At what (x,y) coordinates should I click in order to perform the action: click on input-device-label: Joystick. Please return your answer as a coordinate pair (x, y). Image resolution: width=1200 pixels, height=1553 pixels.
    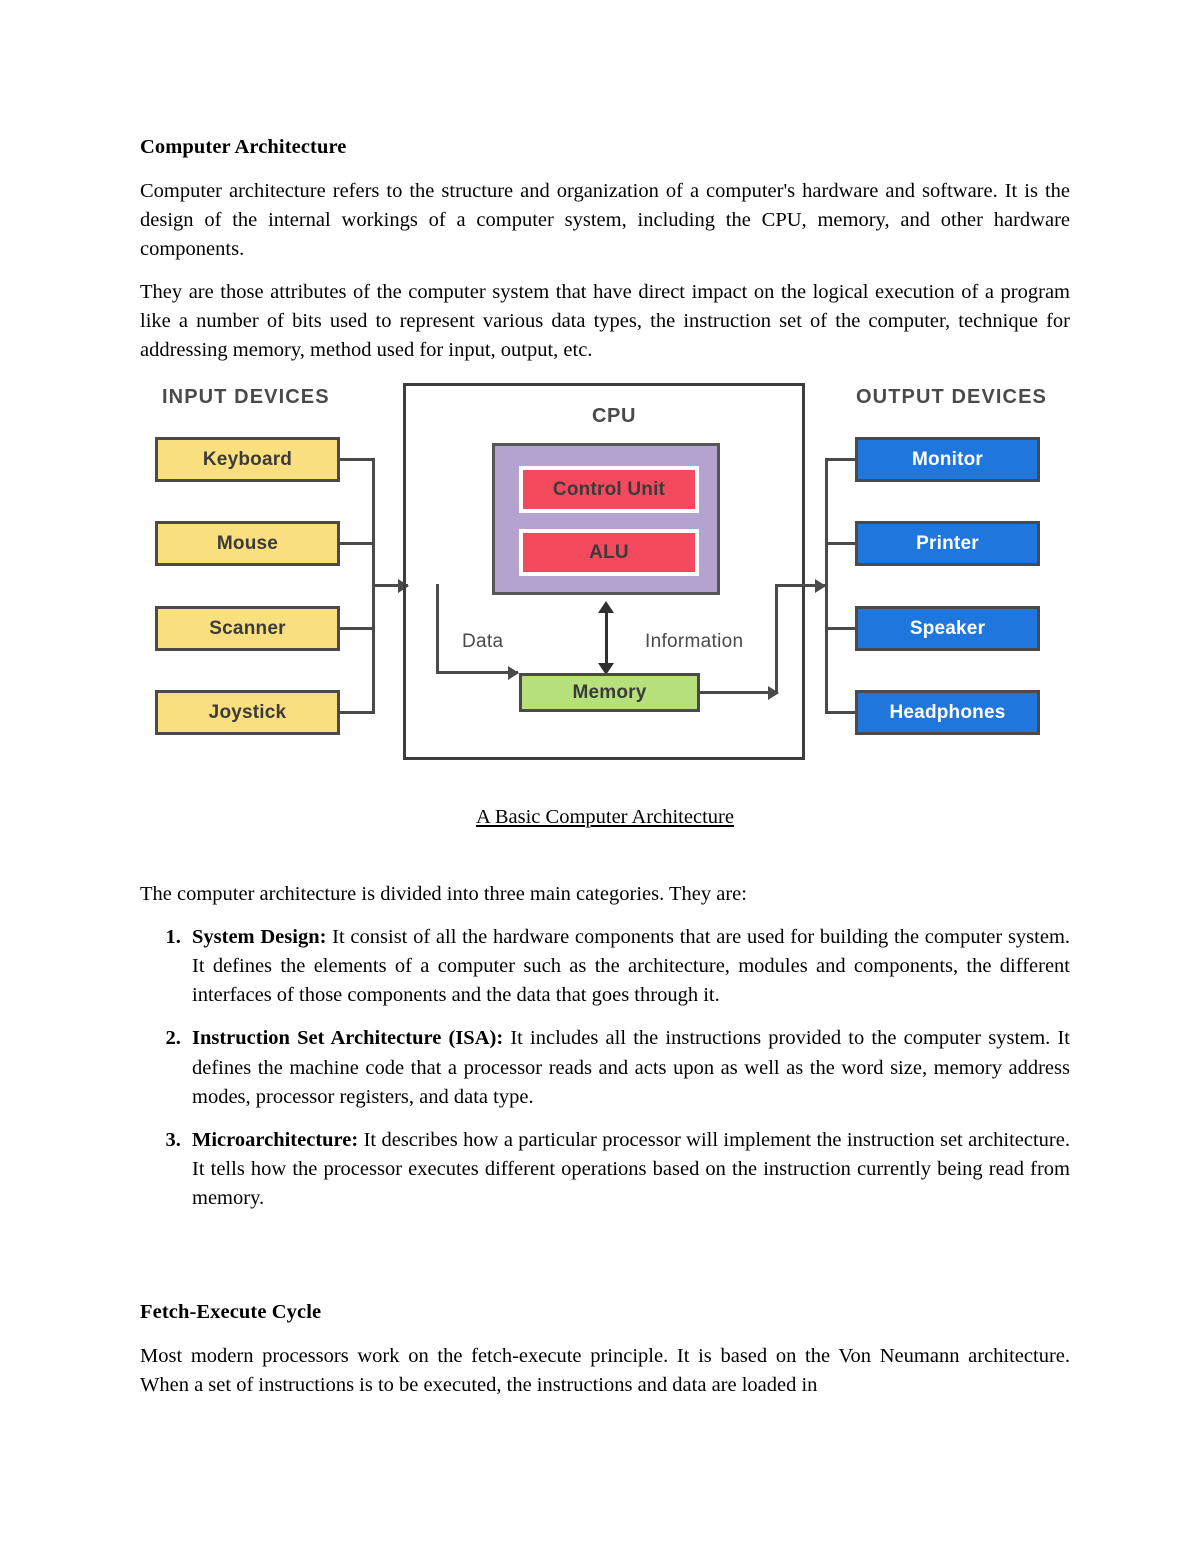
    Looking at the image, I should click on (247, 712).